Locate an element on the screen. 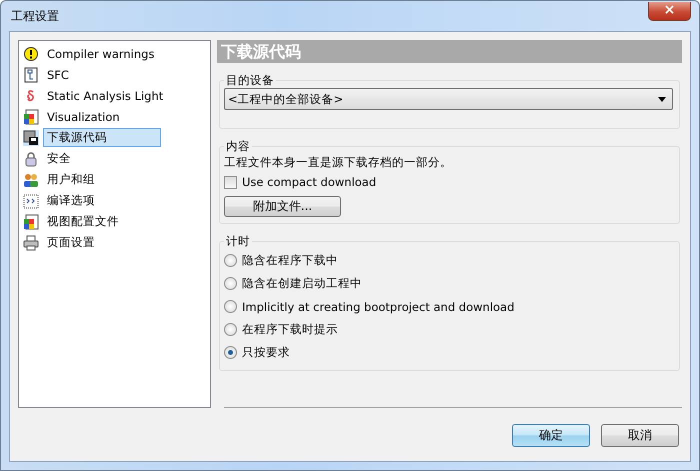 The height and width of the screenshot is (471, 700). radio-label: 隐含在程序下载中 is located at coordinates (290, 260).